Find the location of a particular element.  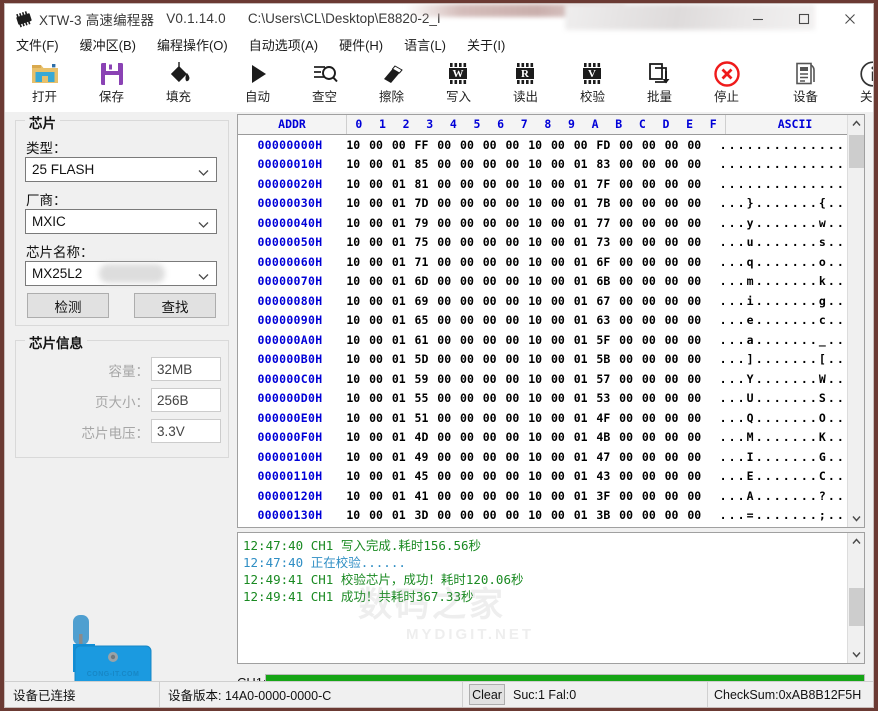

menu-file: 文件(F) is located at coordinates (37, 44).